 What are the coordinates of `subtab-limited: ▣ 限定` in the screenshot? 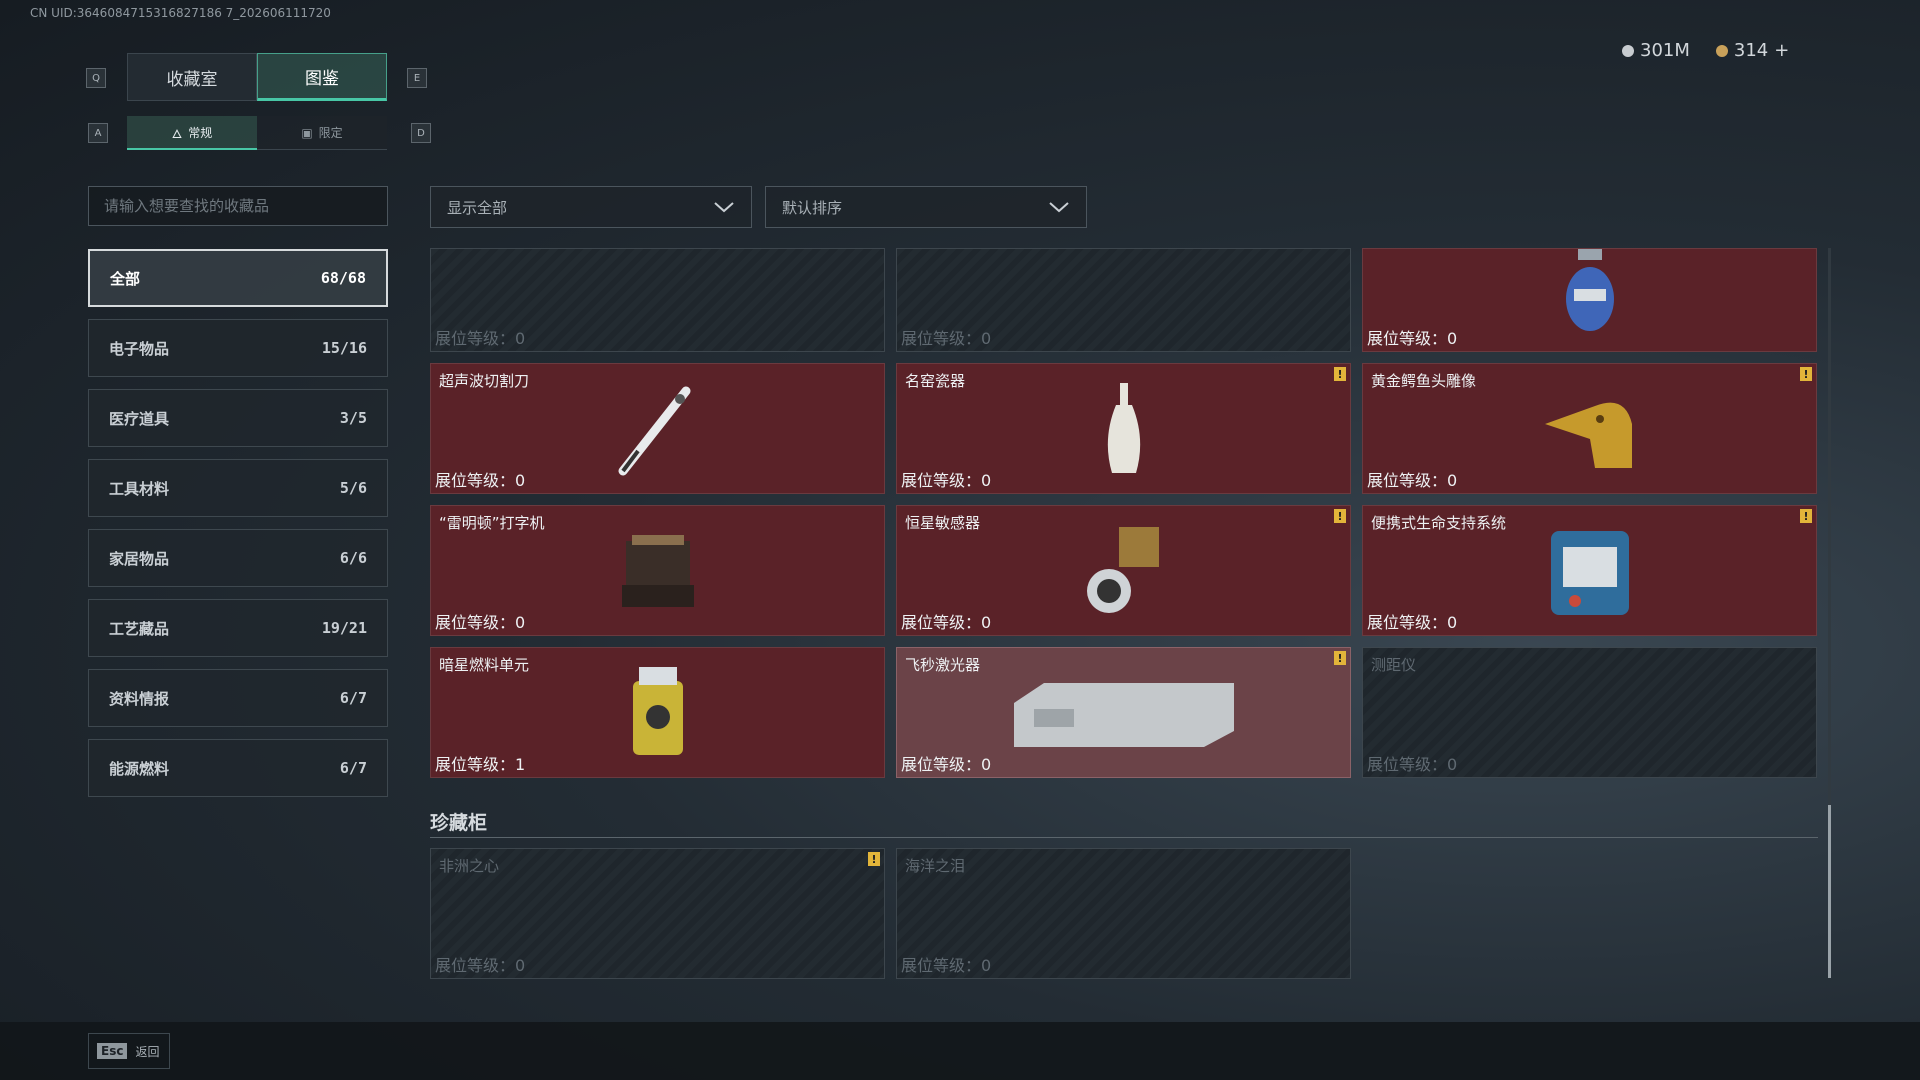 It's located at (322, 133).